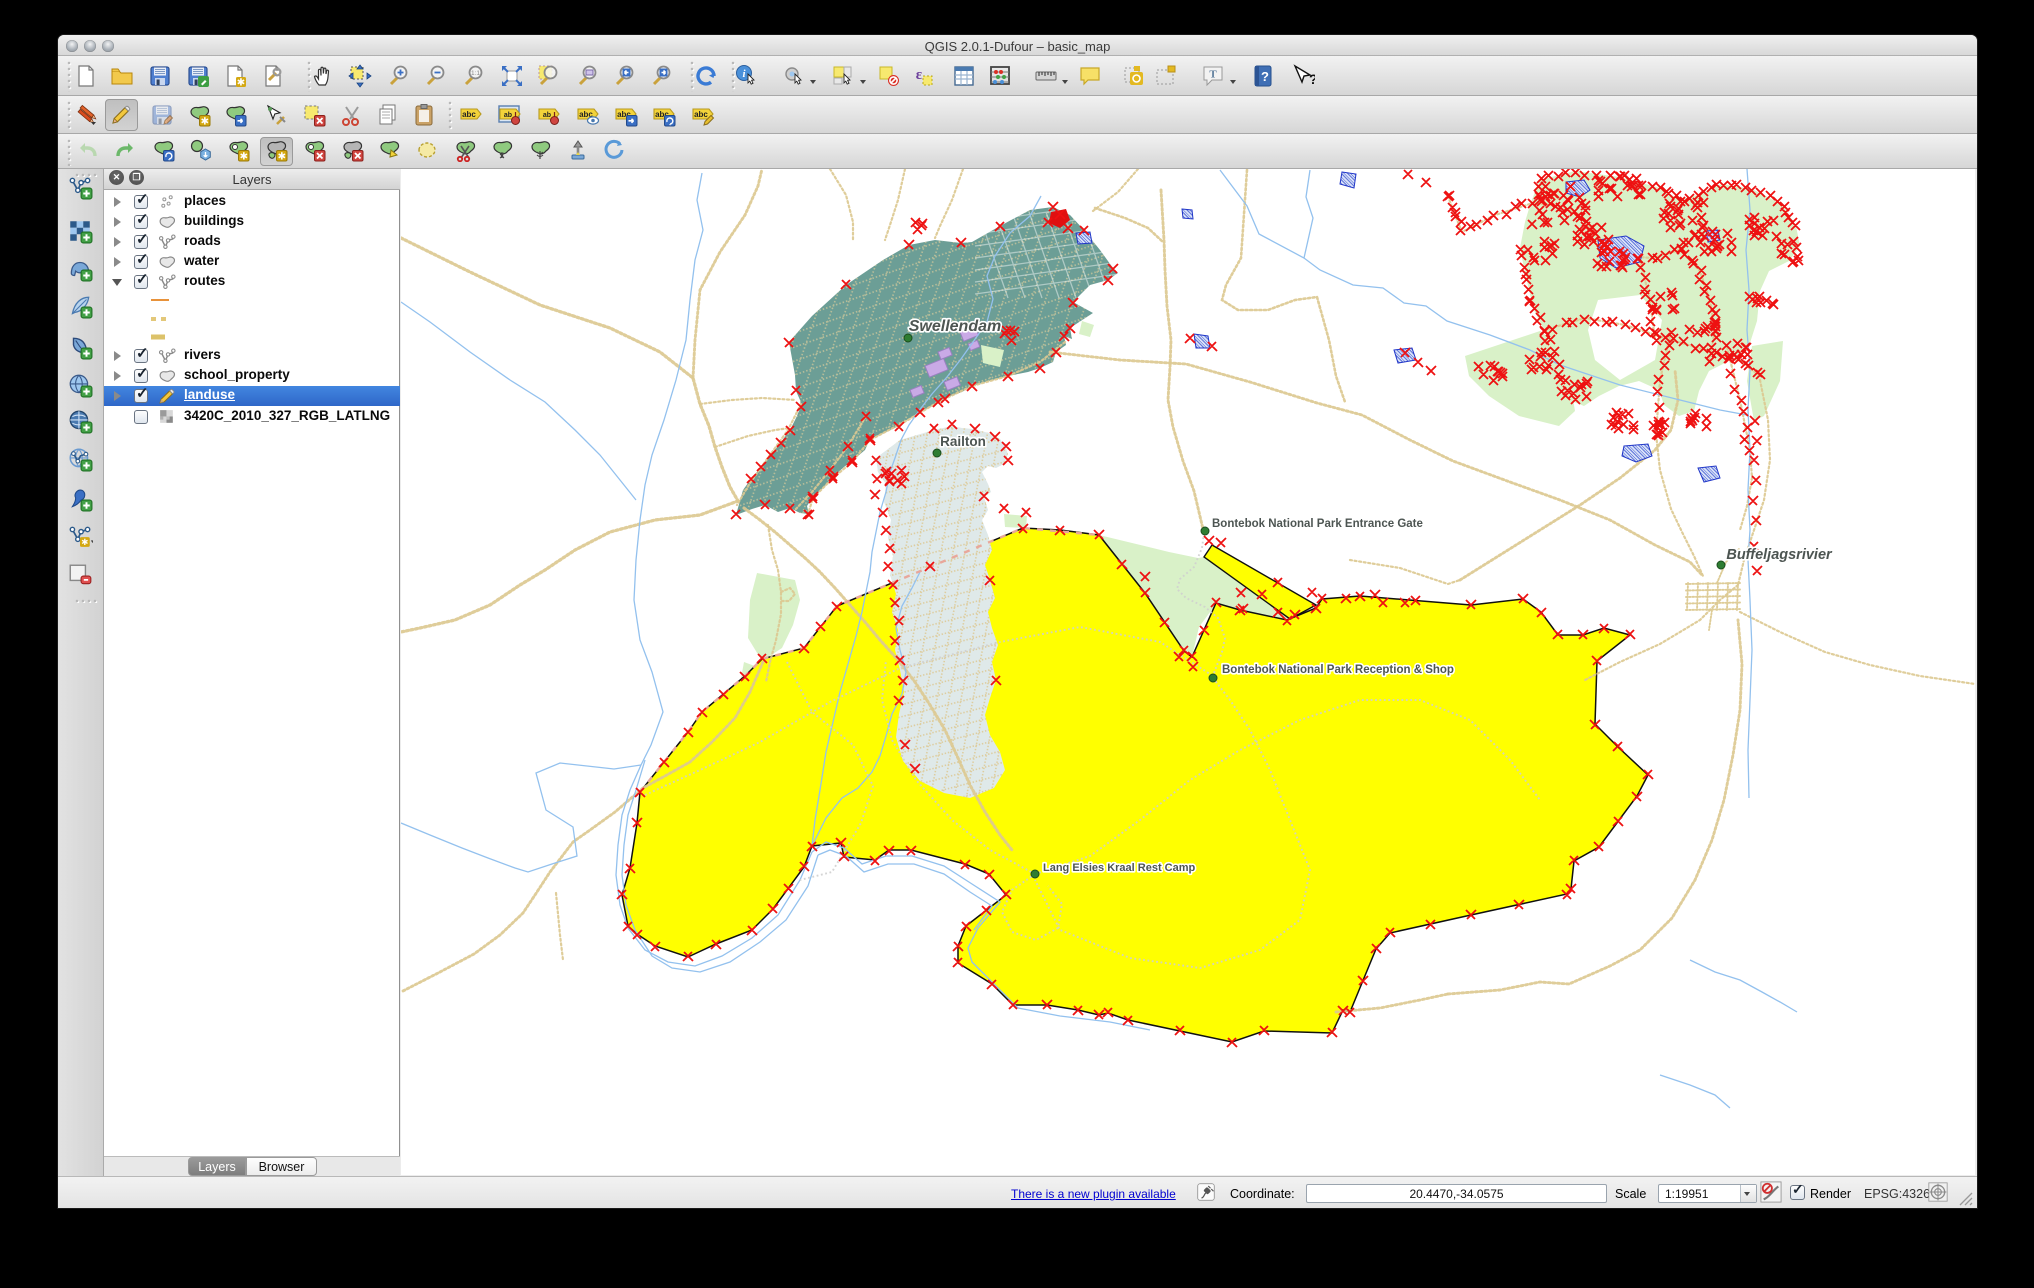  What do you see at coordinates (1119, 868) in the screenshot?
I see `svg-text: Lang Elsies Kraal Rest Camp` at bounding box center [1119, 868].